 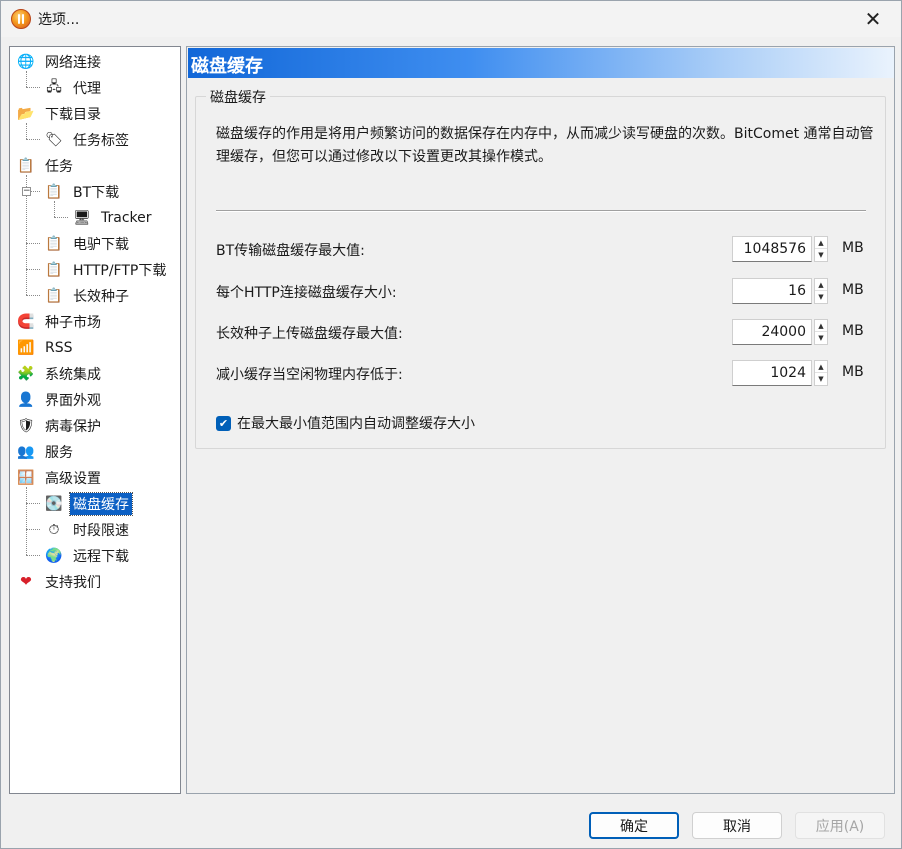 What do you see at coordinates (541, 211) in the screenshot?
I see `separator` at bounding box center [541, 211].